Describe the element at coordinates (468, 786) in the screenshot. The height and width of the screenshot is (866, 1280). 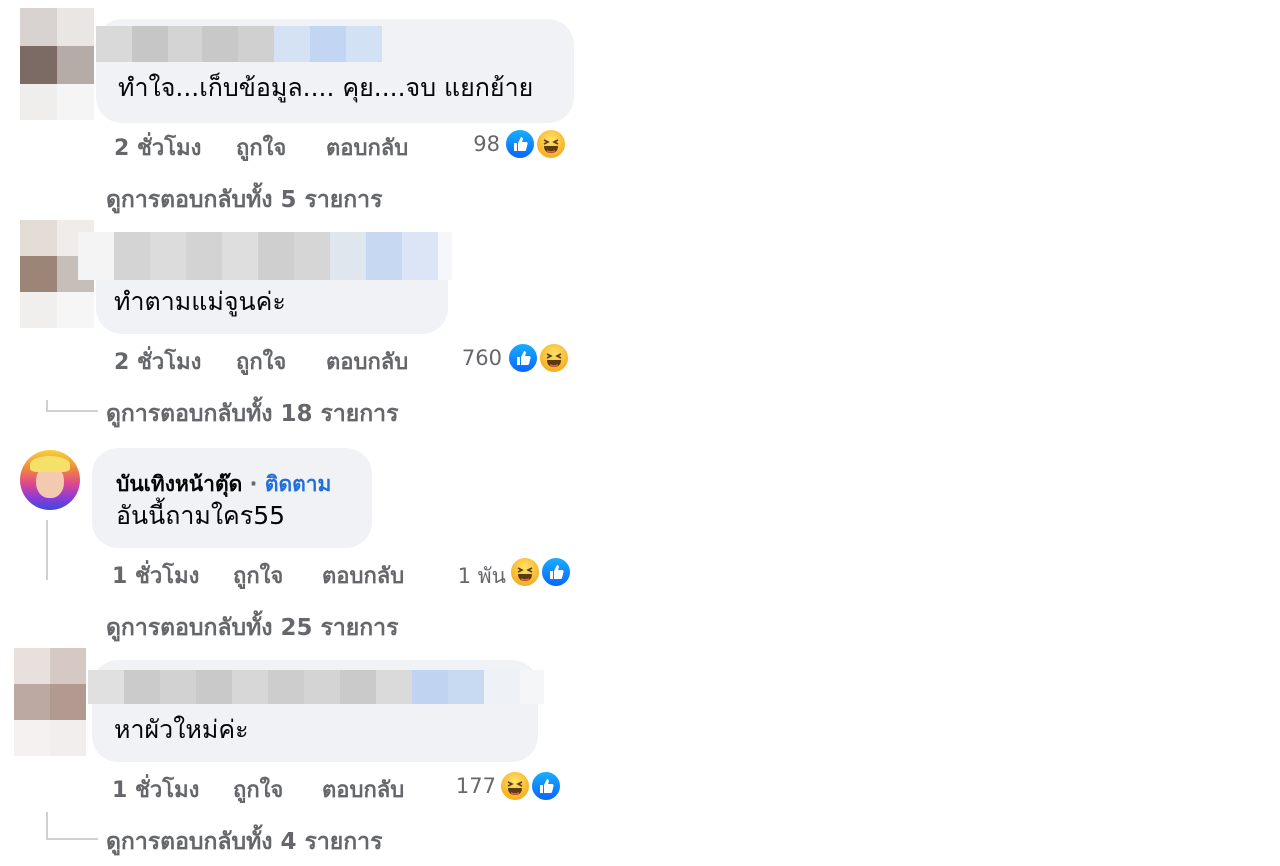
I see `reaction-count: 177` at that location.